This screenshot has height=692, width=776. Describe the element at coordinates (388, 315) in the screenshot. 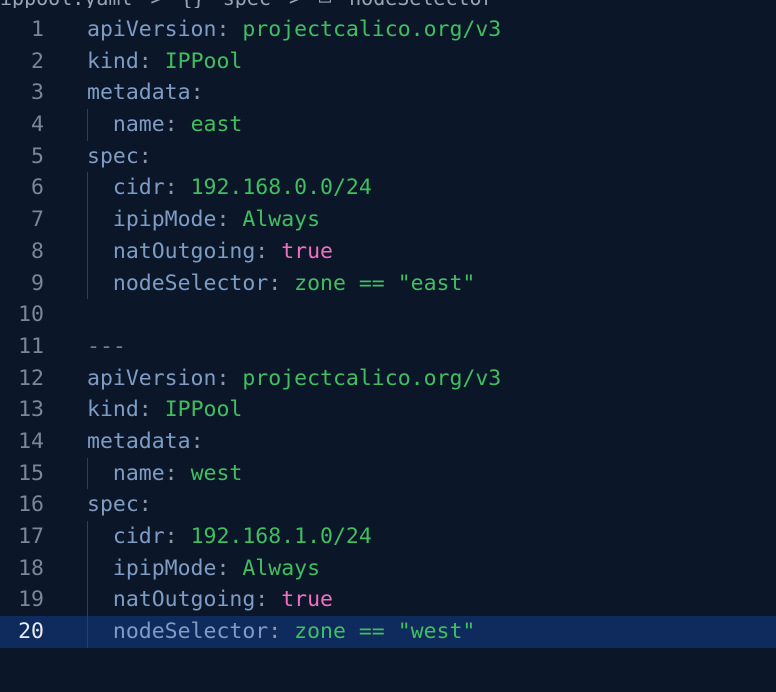

I see `code-line: 10` at that location.